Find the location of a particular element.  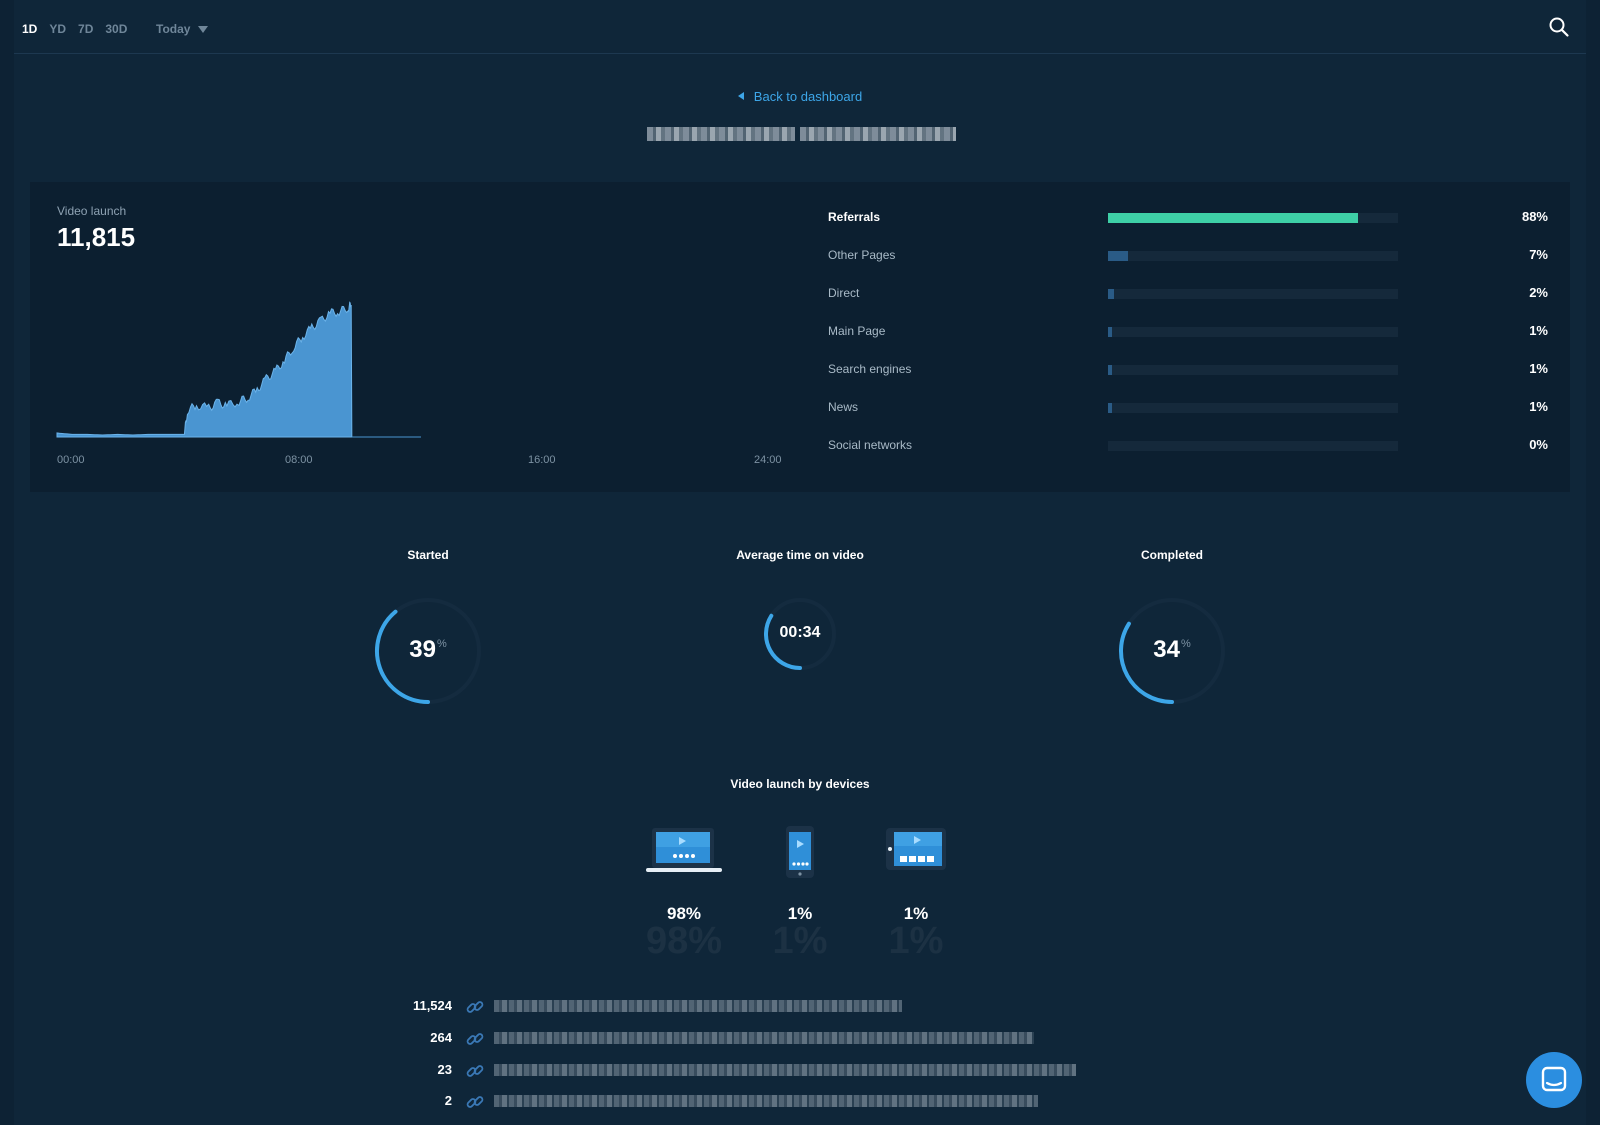

device-pct-ghost: 98% is located at coordinates (684, 941).